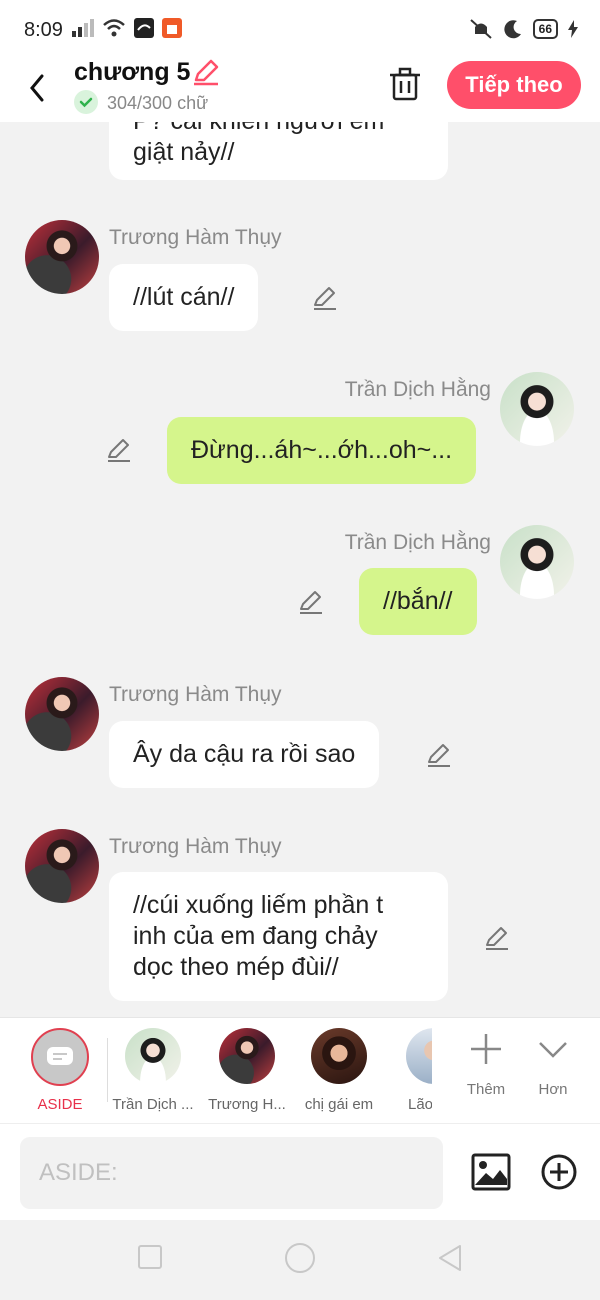 This screenshot has width=600, height=1300. Describe the element at coordinates (300, 90) in the screenshot. I see `editor-header: chương 5 304/300 chữ Tiếp theo` at that location.